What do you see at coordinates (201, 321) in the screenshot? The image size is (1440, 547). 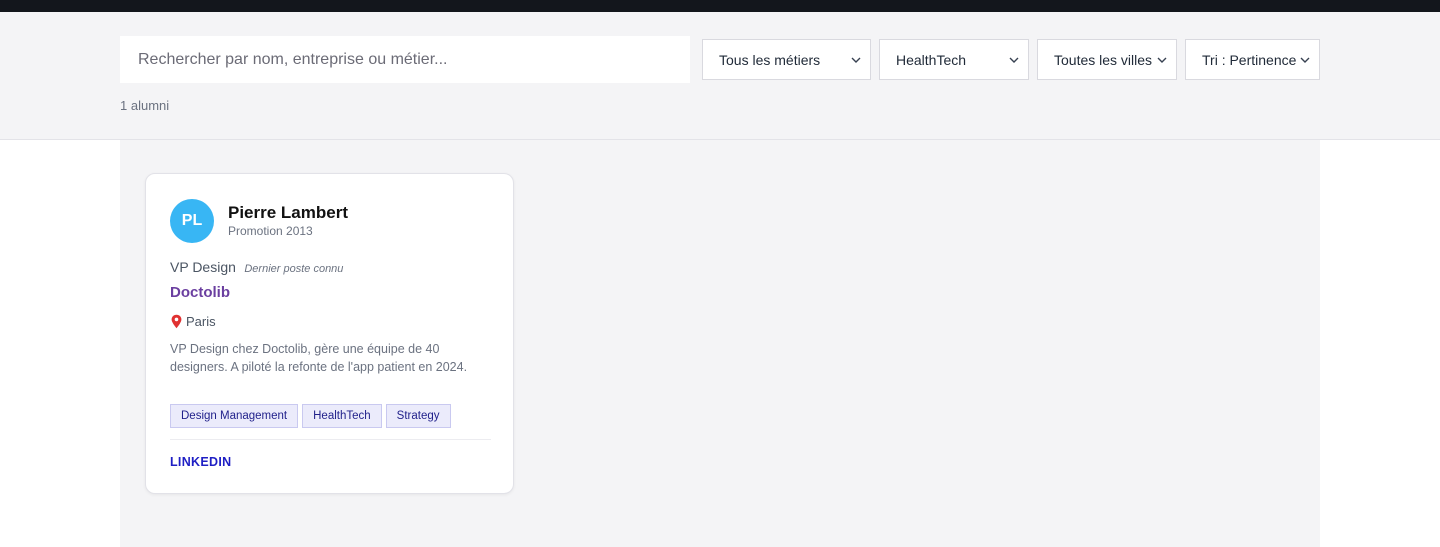 I see `alumni-city: Paris` at bounding box center [201, 321].